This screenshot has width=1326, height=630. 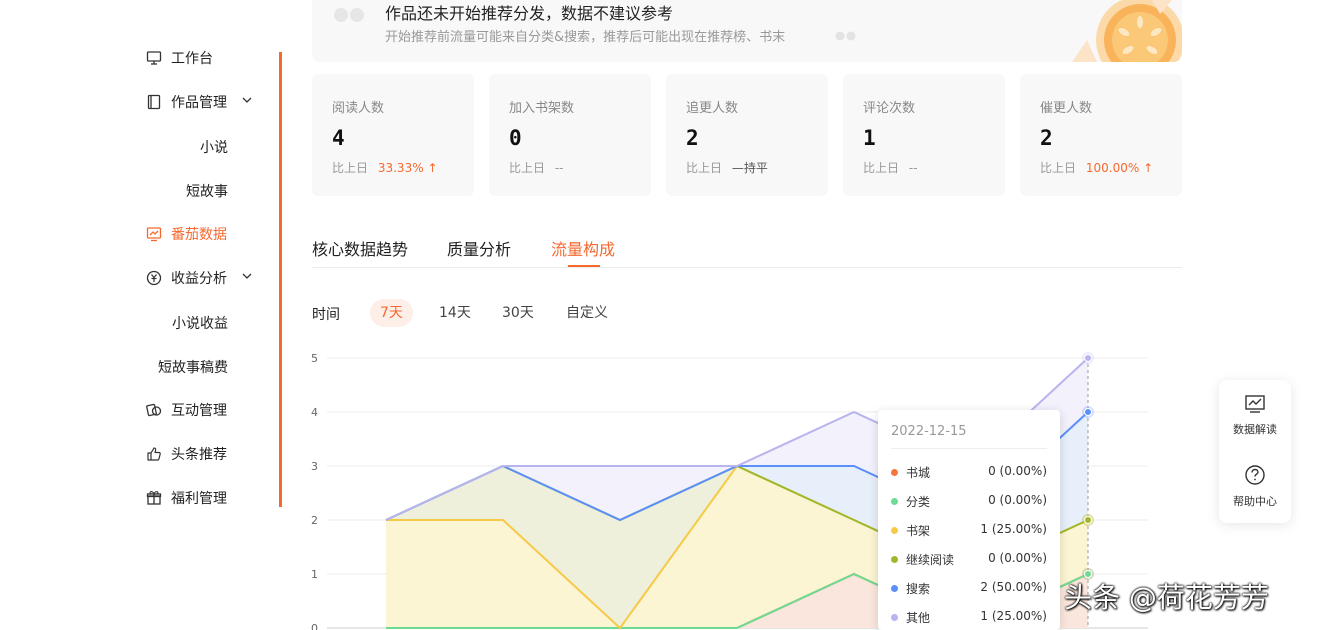 I want to click on monitor-icon, so click(x=154, y=58).